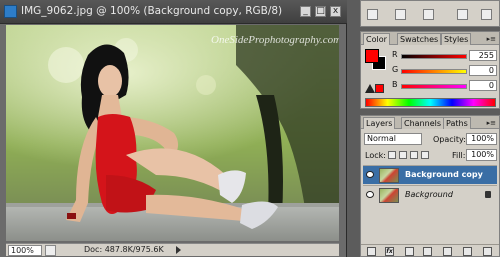  What do you see at coordinates (425, 155) in the screenshot?
I see `lock-all-icon` at bounding box center [425, 155].